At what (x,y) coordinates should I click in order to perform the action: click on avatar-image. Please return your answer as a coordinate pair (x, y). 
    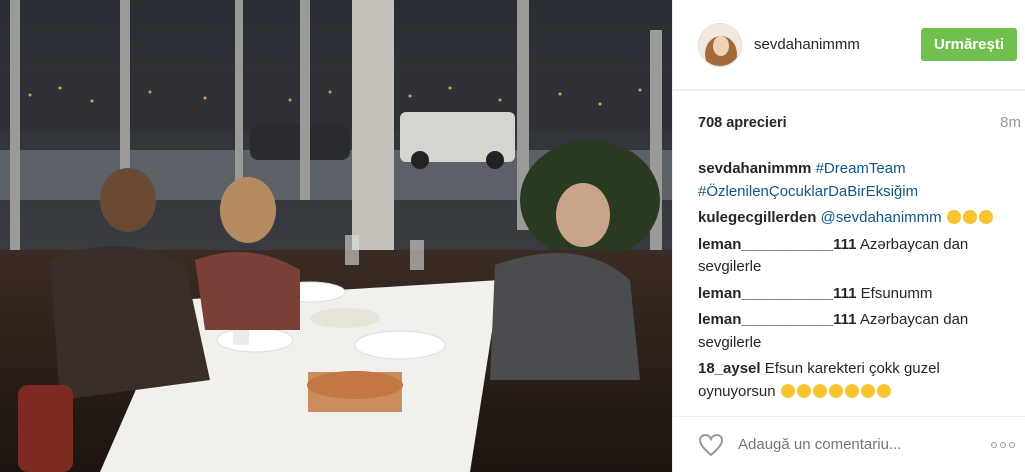
    Looking at the image, I should click on (720, 44).